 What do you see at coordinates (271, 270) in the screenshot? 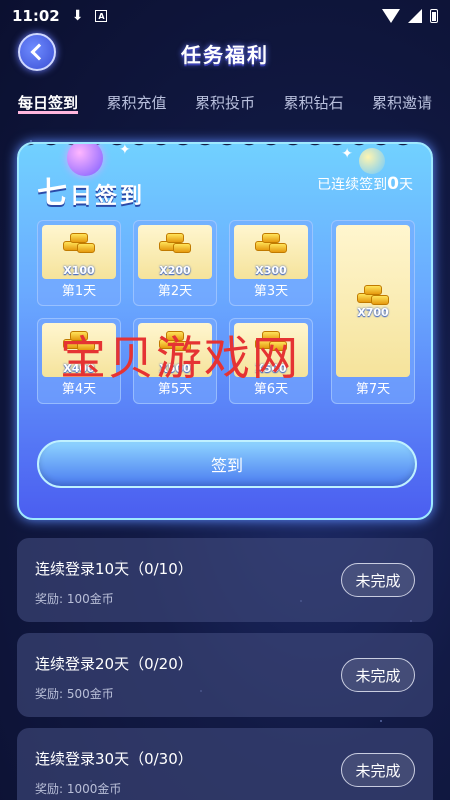
I see `coin-amount: X300` at bounding box center [271, 270].